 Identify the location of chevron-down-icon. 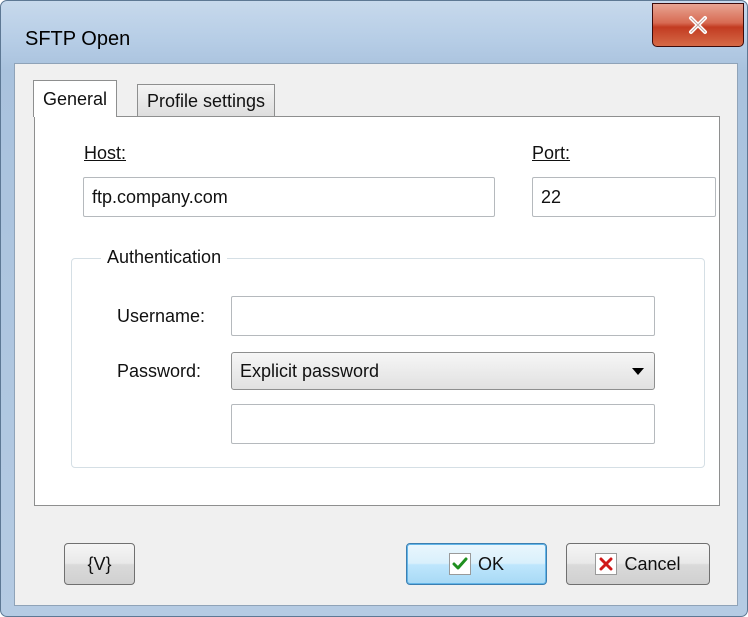
(638, 371).